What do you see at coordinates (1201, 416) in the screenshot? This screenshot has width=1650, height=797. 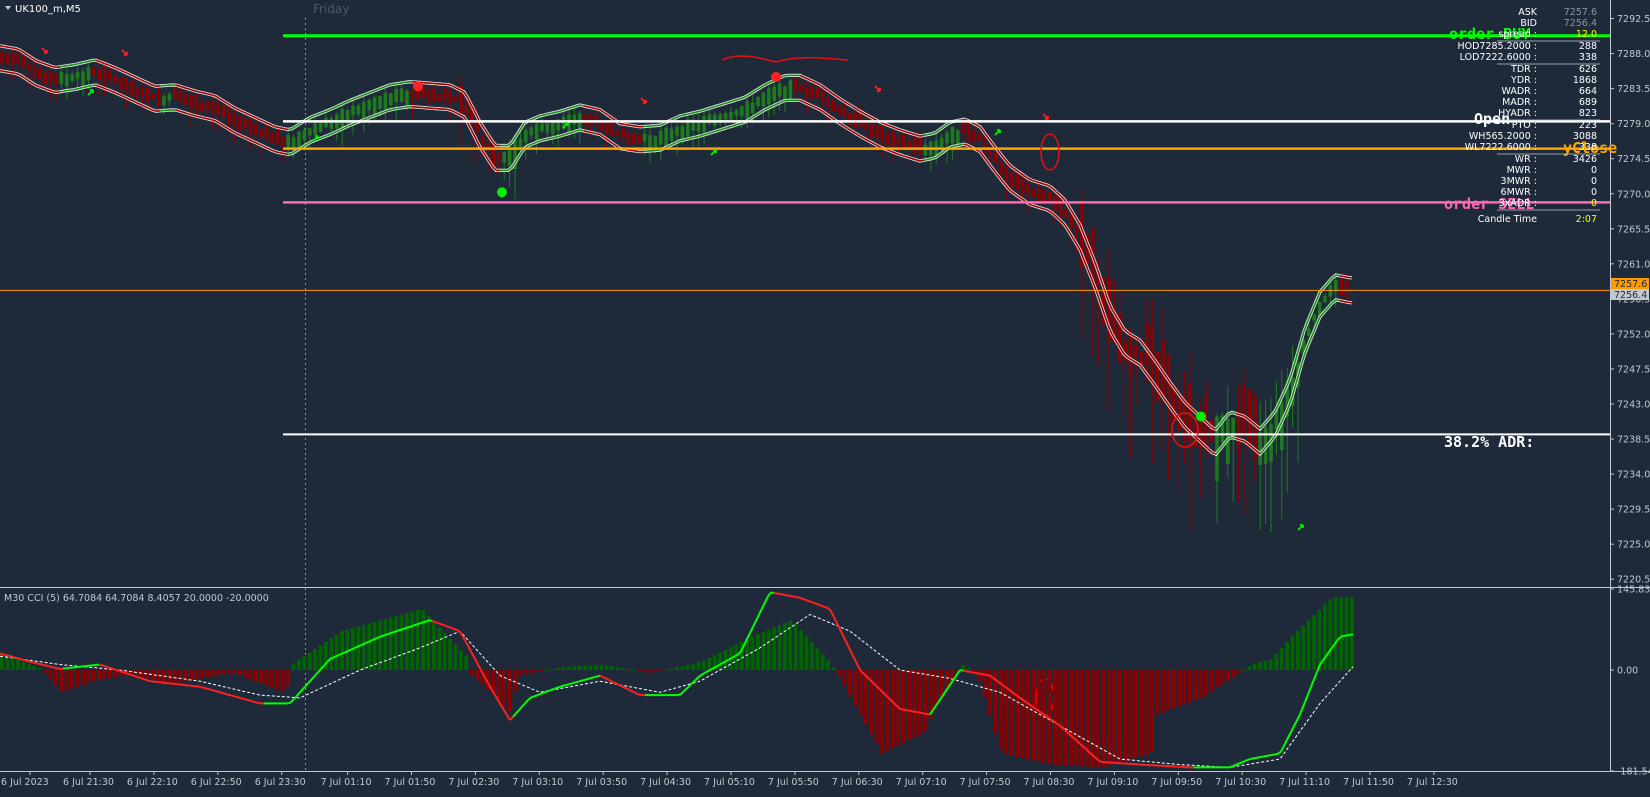 I see `green-dot-marker` at bounding box center [1201, 416].